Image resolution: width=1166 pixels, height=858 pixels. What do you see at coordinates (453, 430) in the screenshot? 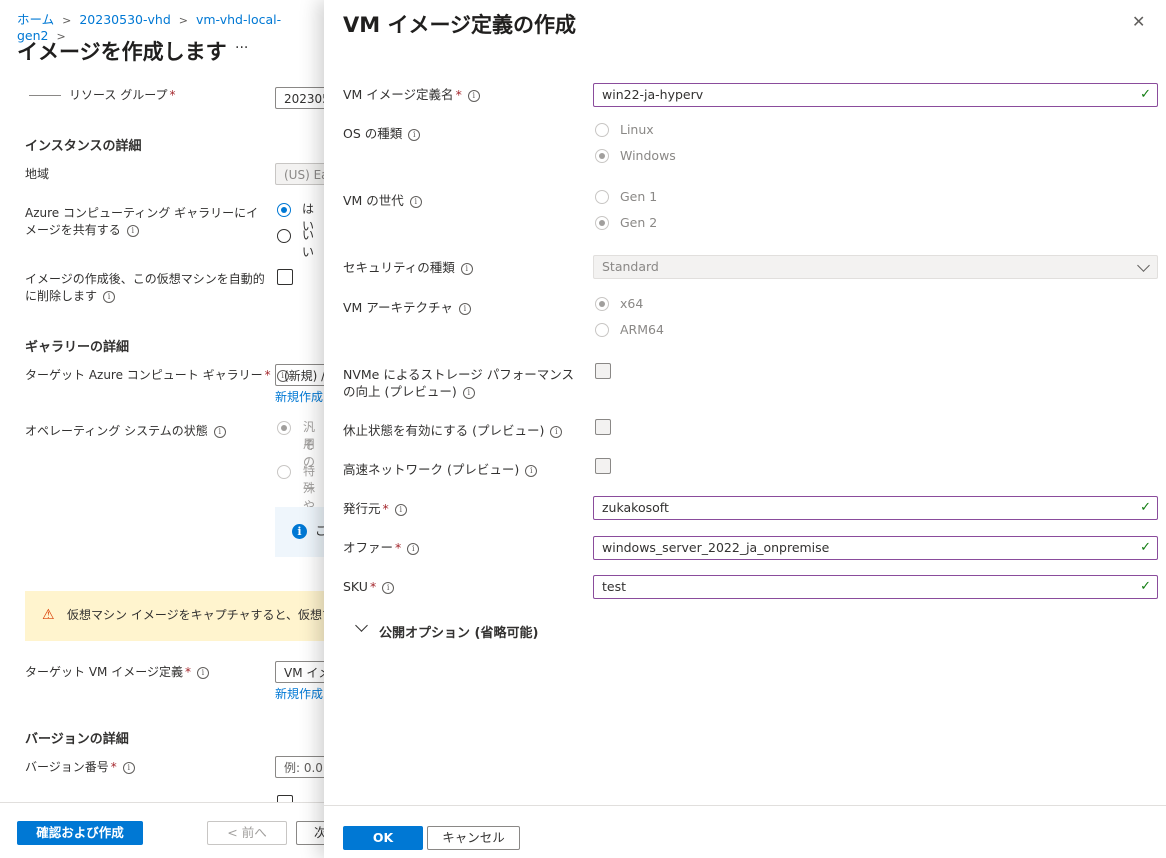
I see `hibernate-label: 休止状態を有効にする (プレビュー) i` at bounding box center [453, 430].